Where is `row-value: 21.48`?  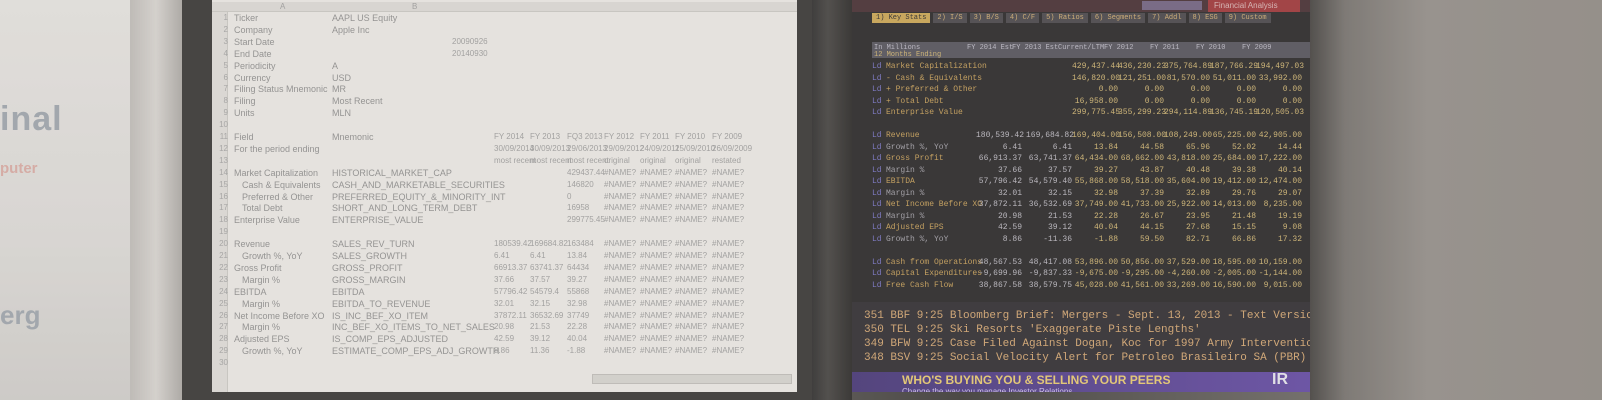 row-value: 21.48 is located at coordinates (1243, 216).